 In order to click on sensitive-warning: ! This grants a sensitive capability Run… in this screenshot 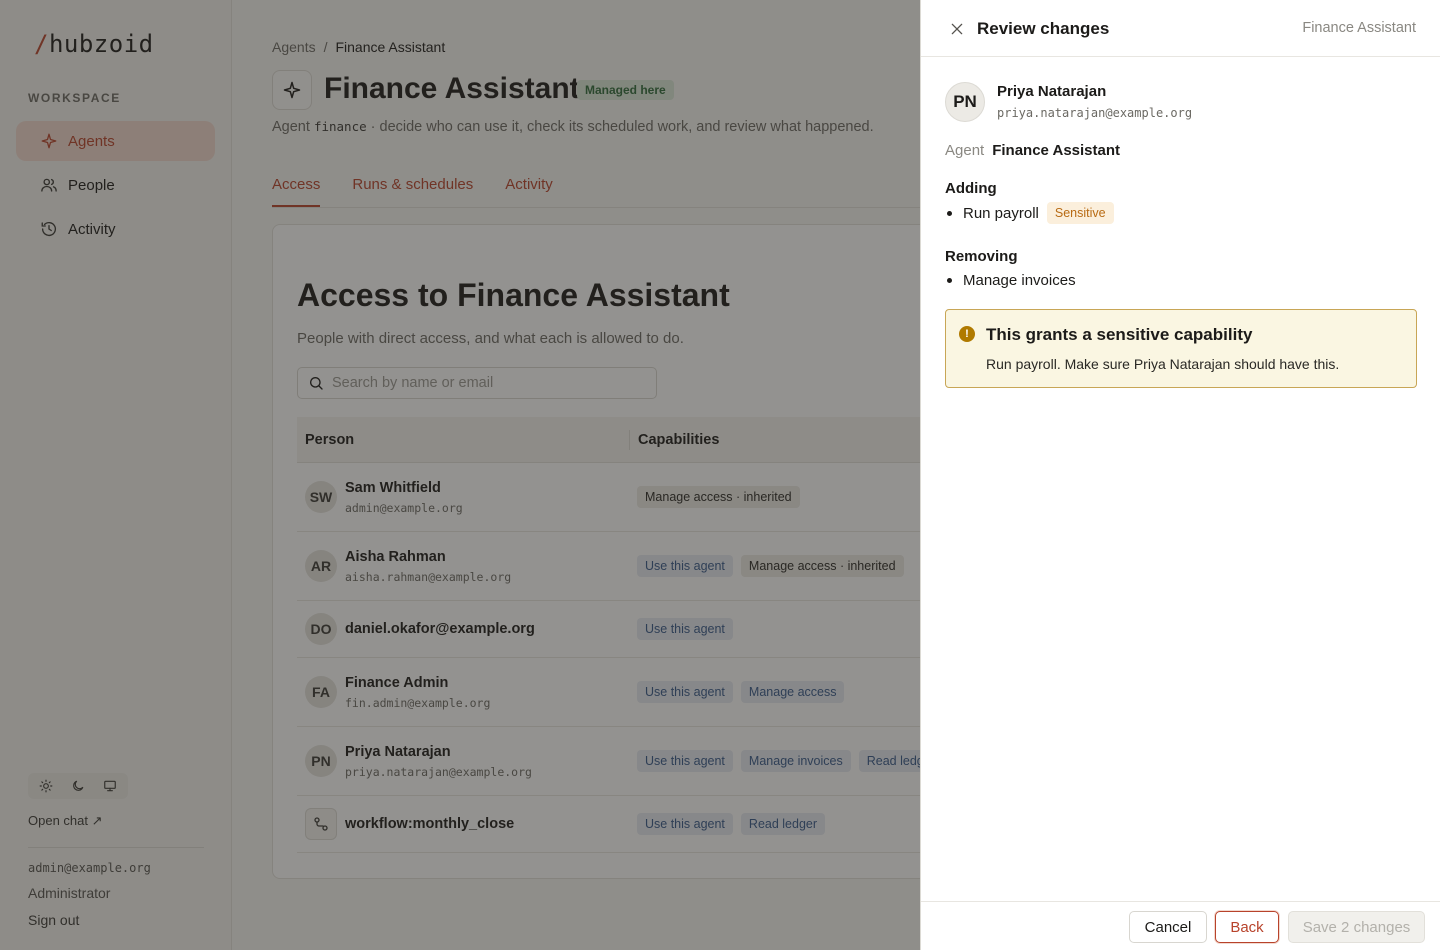, I will do `click(1181, 348)`.